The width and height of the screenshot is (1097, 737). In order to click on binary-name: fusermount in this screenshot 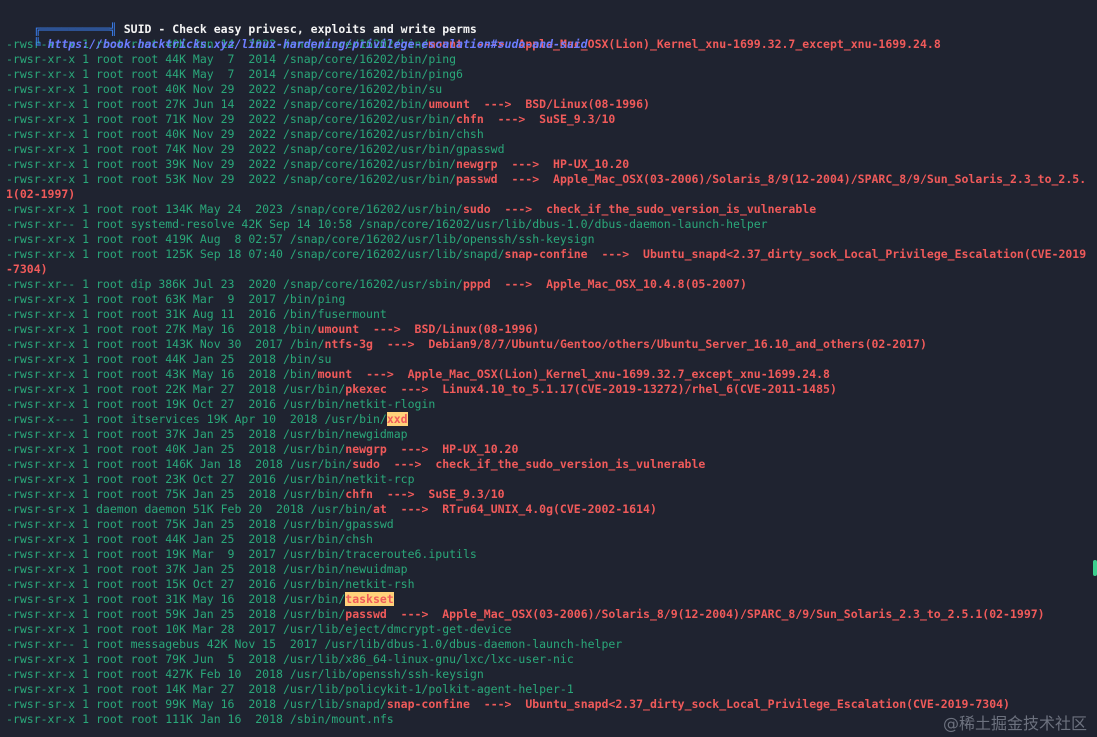, I will do `click(352, 314)`.